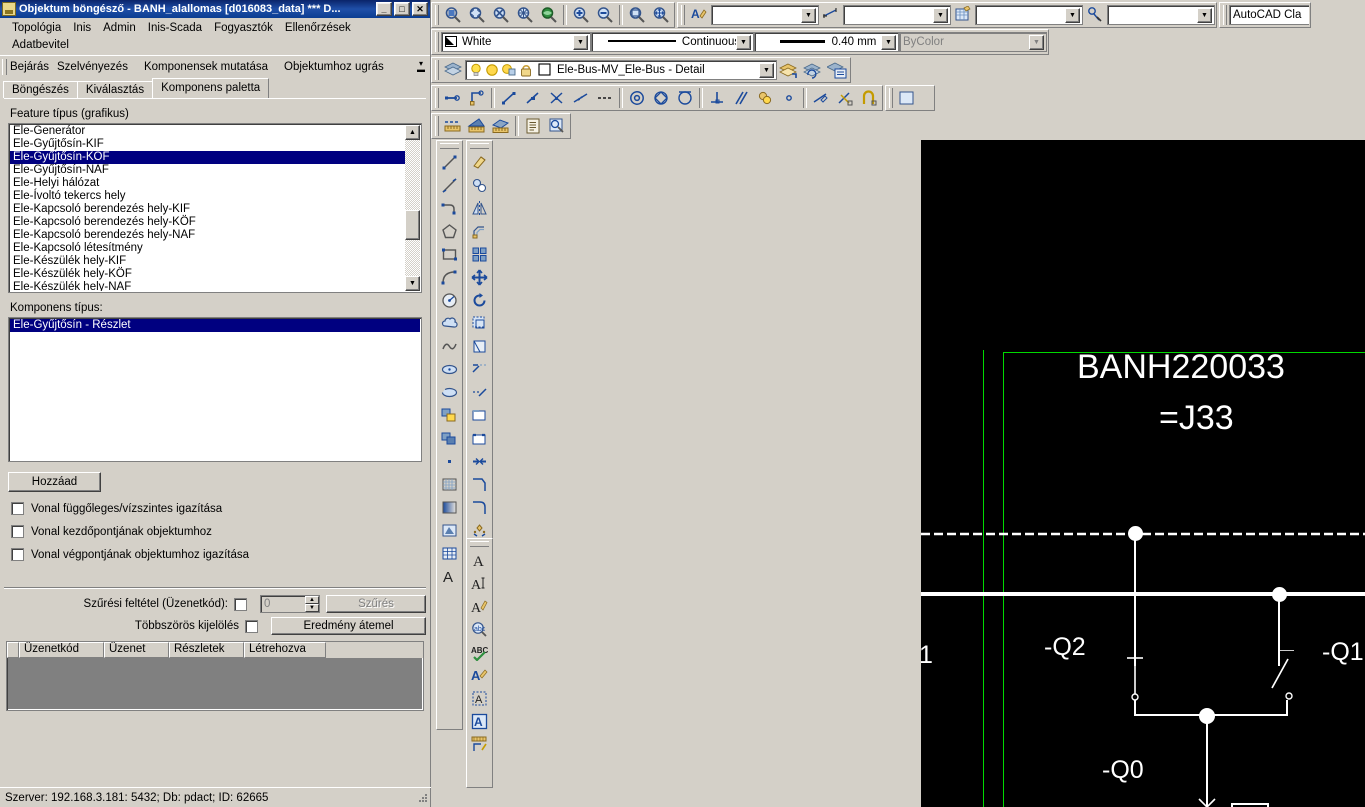 The width and height of the screenshot is (1365, 807). I want to click on scroll-up-icon: ▲, so click(412, 132).